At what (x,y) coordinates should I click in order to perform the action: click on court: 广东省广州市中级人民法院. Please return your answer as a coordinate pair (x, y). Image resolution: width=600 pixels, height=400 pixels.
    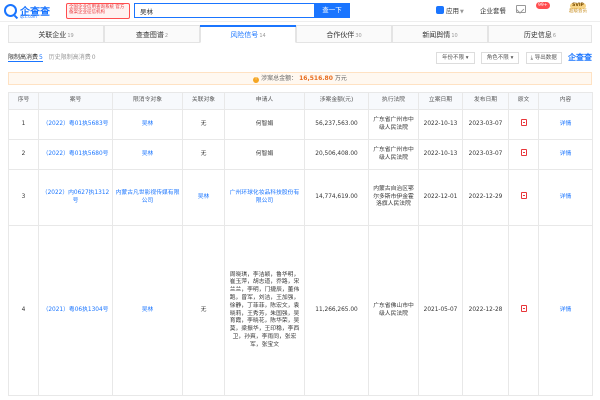
    Looking at the image, I should click on (393, 124).